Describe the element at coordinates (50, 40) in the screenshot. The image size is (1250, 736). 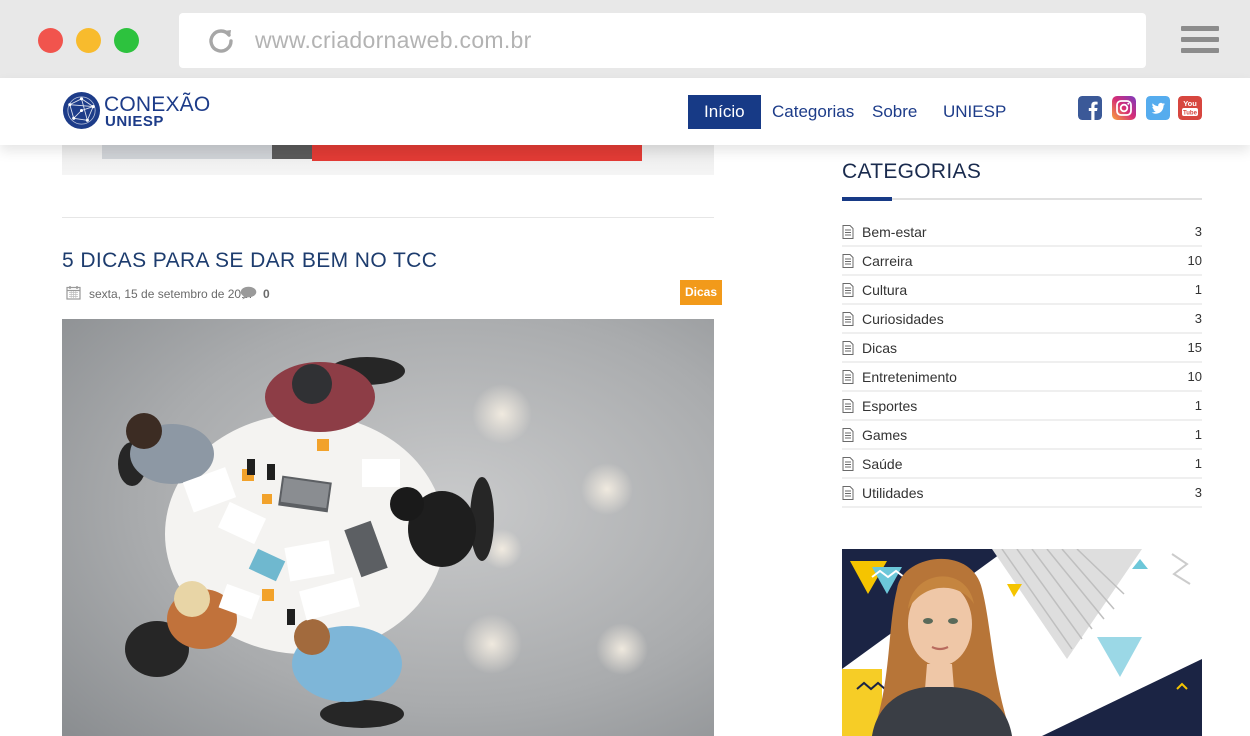
I see `close-window-button` at that location.